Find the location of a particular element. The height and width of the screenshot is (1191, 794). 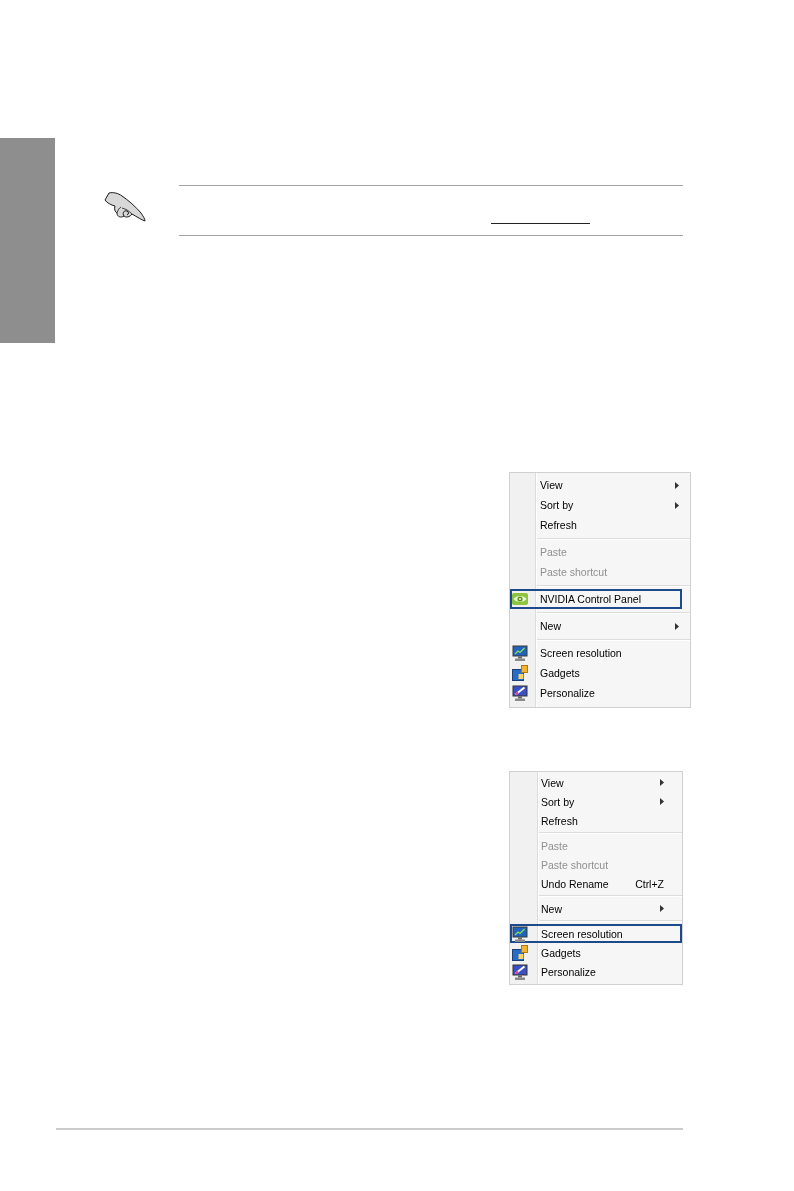

menu-item: Undo Rename Ctrl+Z is located at coordinates (596, 883).